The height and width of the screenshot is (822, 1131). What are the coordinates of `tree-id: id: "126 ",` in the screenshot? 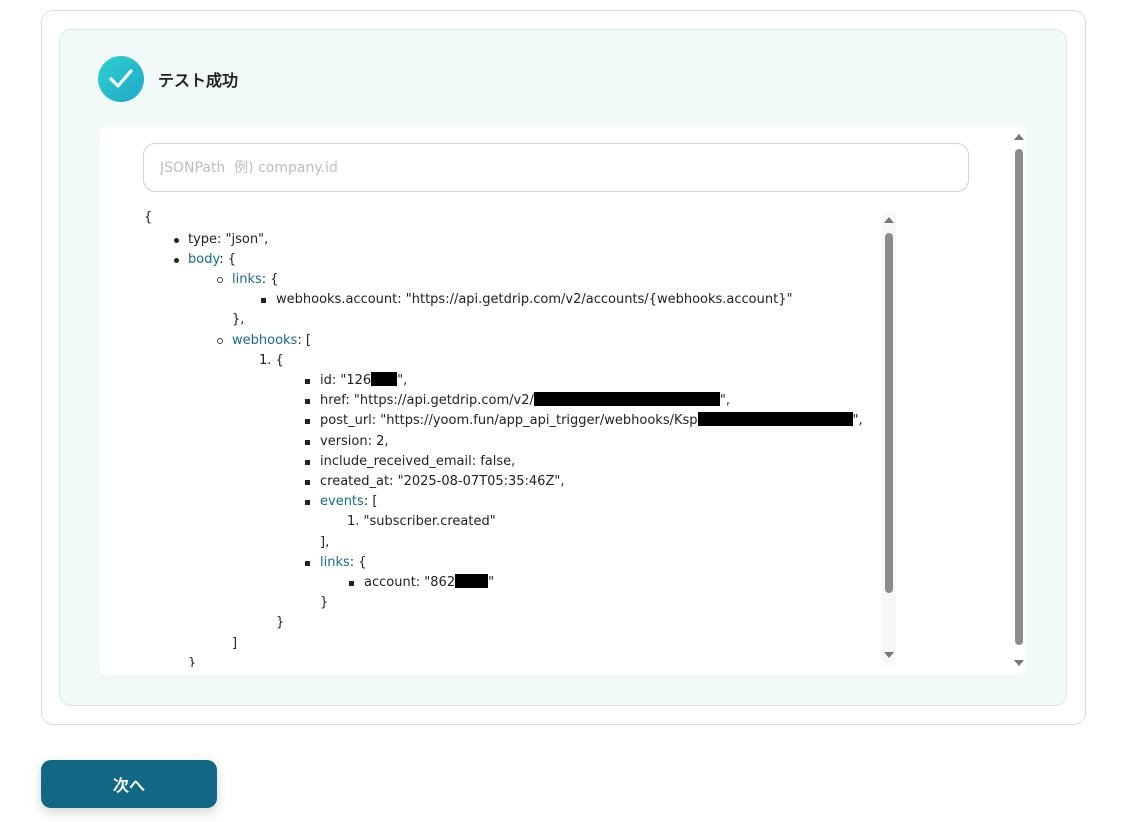 It's located at (363, 381).